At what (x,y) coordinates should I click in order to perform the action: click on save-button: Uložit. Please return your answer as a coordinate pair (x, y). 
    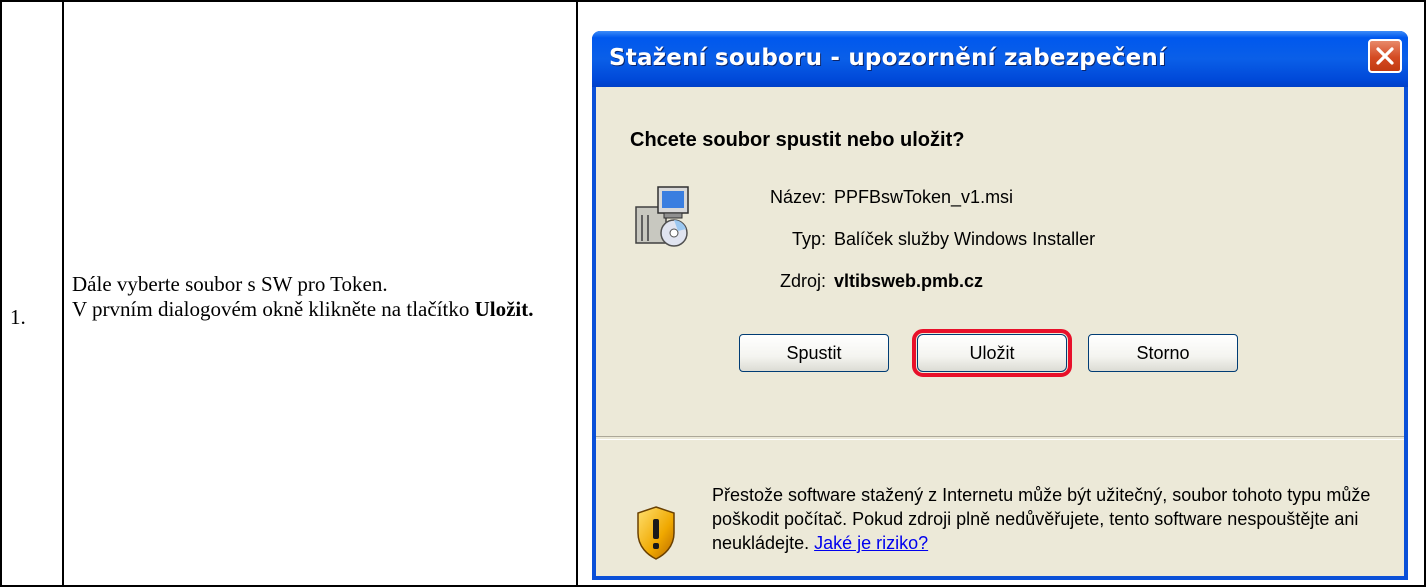
    Looking at the image, I should click on (992, 353).